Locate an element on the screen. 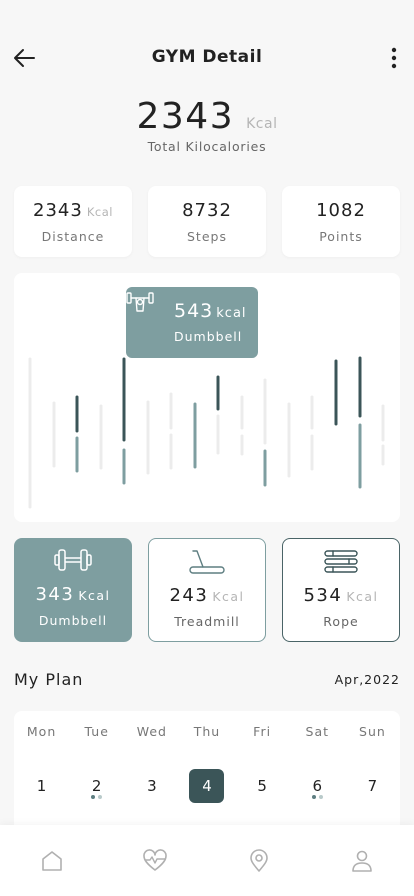 The height and width of the screenshot is (896, 414). header: GYM Detail is located at coordinates (207, 58).